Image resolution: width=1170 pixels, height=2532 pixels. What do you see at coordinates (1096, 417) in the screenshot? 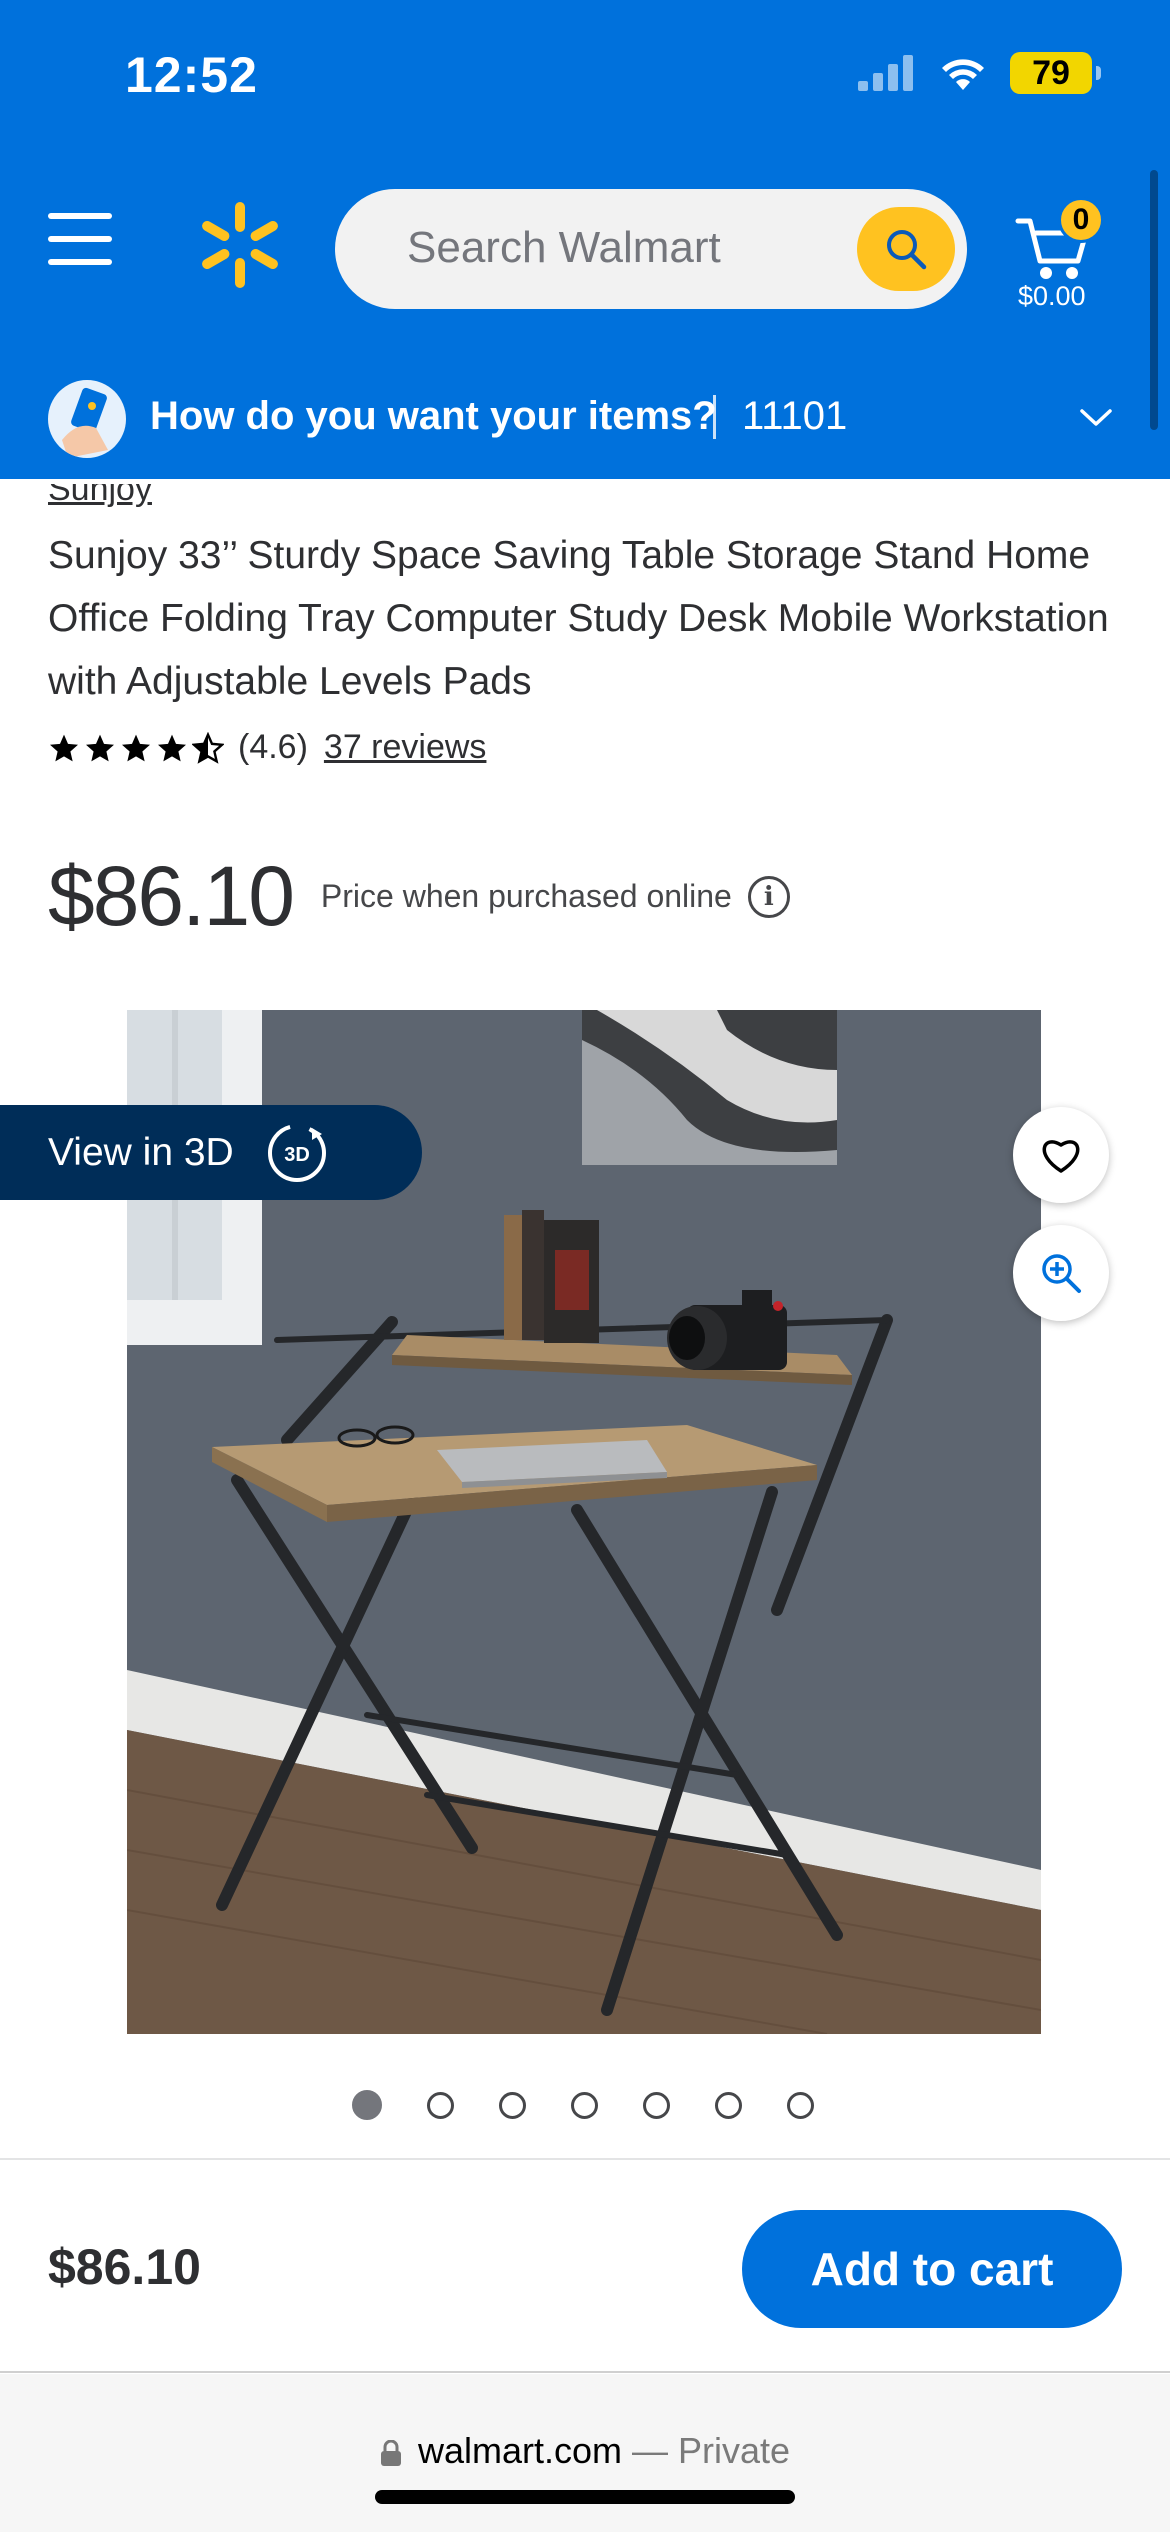
I see `chevron-down-icon` at bounding box center [1096, 417].